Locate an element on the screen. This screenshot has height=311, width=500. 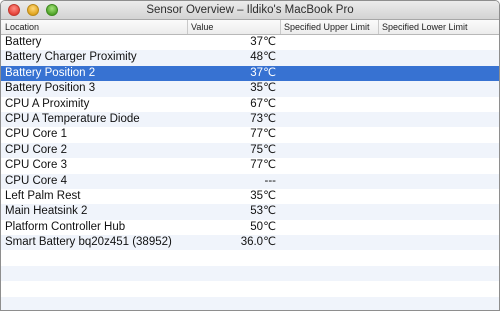
window-title: Sensor Overview – Ildiko's MacBook Pro is located at coordinates (250, 10).